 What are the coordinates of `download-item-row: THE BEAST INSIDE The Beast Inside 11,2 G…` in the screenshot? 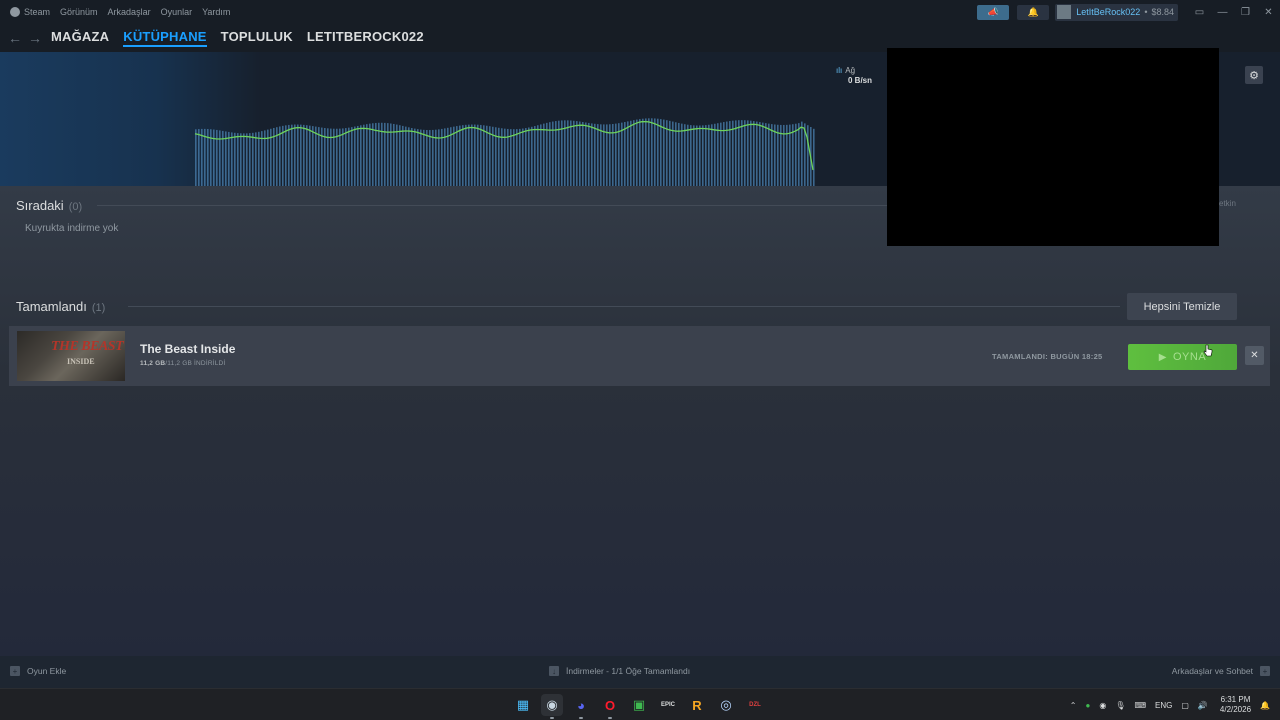 It's located at (639, 356).